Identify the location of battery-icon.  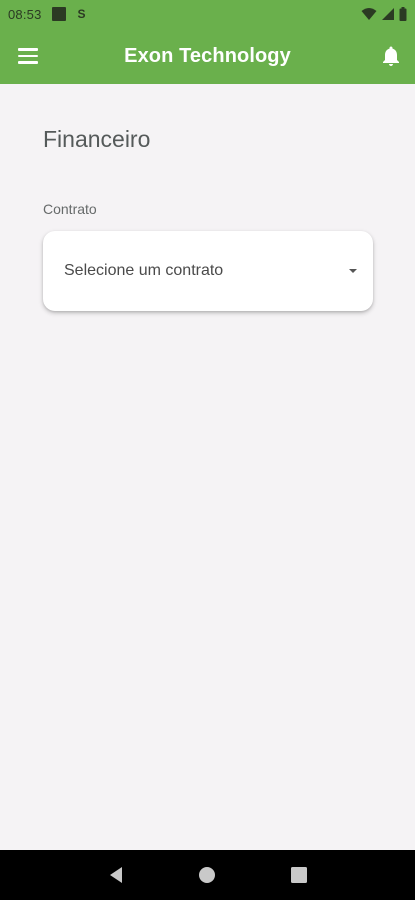
(403, 14).